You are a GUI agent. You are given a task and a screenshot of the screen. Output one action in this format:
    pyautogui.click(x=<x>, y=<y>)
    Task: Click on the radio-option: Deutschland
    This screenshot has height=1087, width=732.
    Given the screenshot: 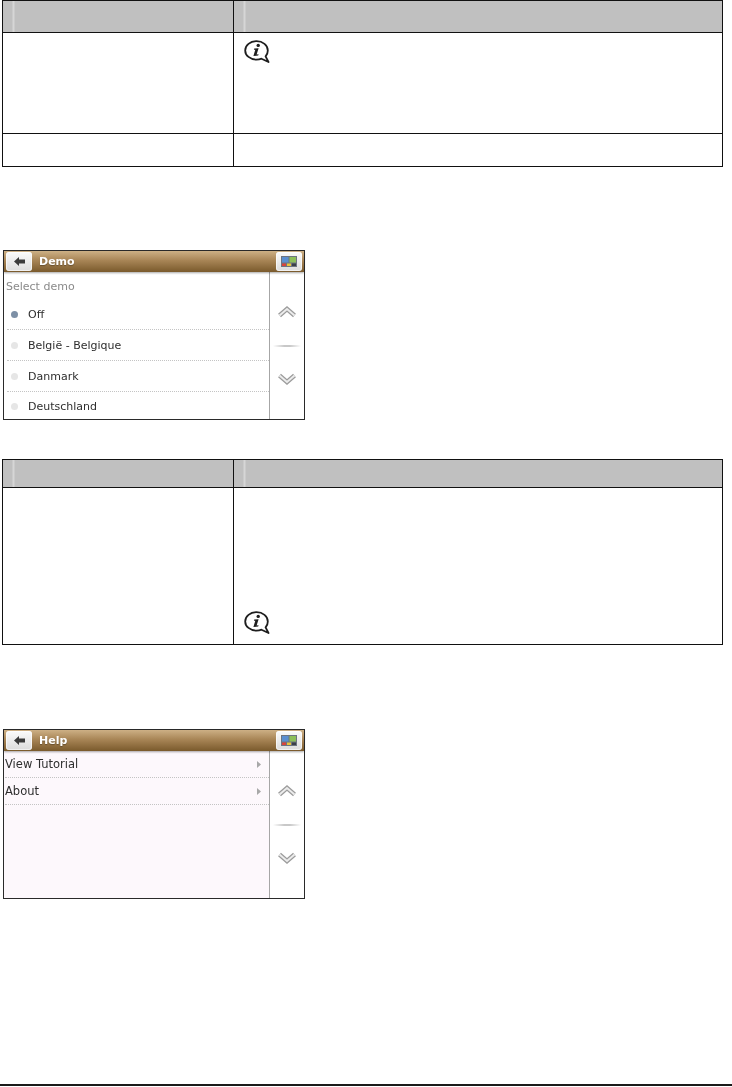 What is the action you would take?
    pyautogui.click(x=138, y=405)
    